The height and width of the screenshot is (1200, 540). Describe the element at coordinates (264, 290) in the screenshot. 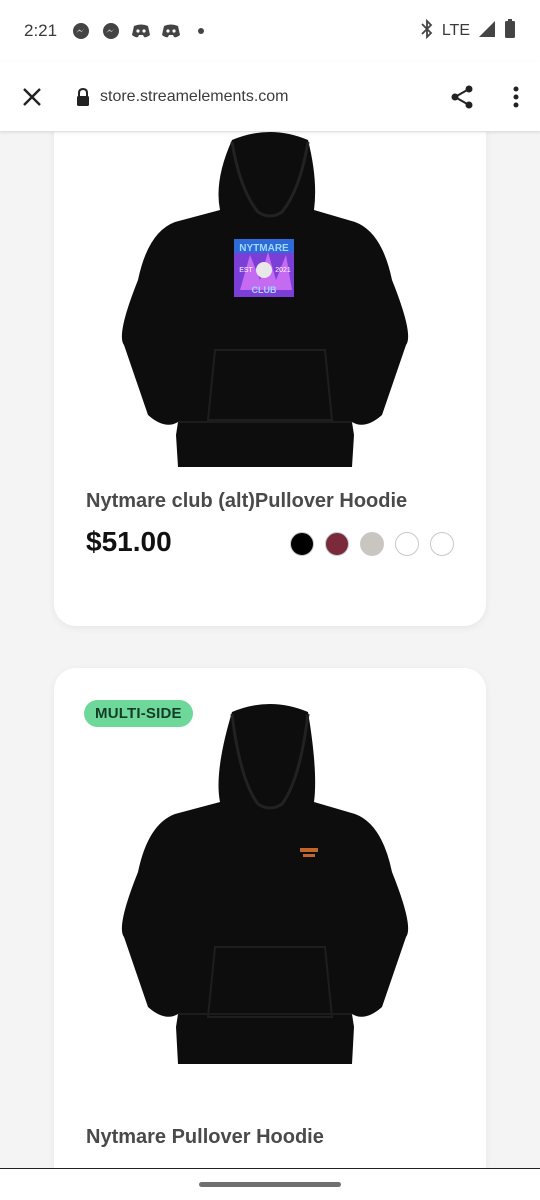

I see `print-club: CLUB` at that location.